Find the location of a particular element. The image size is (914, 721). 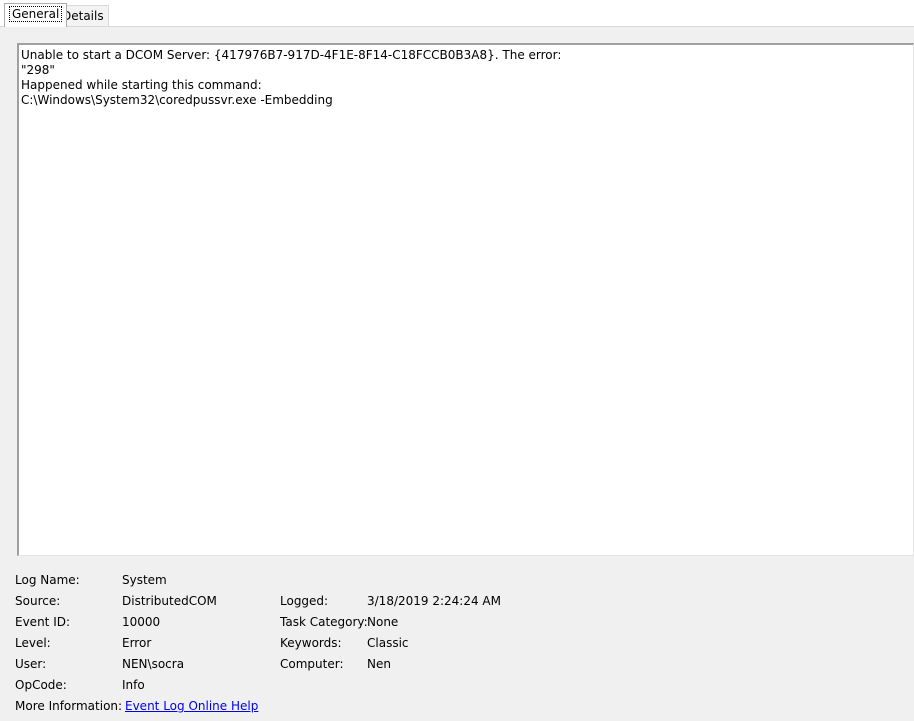

tab-general: General is located at coordinates (36, 15).